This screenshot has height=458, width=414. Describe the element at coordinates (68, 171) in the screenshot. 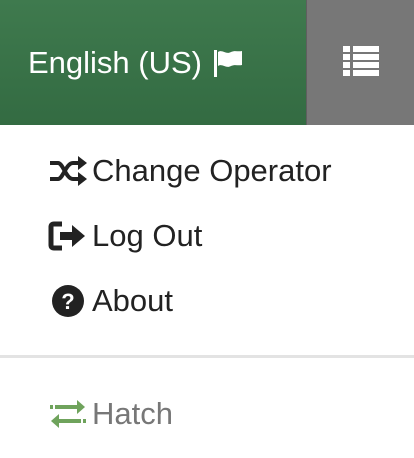

I see `shuffle-icon` at that location.